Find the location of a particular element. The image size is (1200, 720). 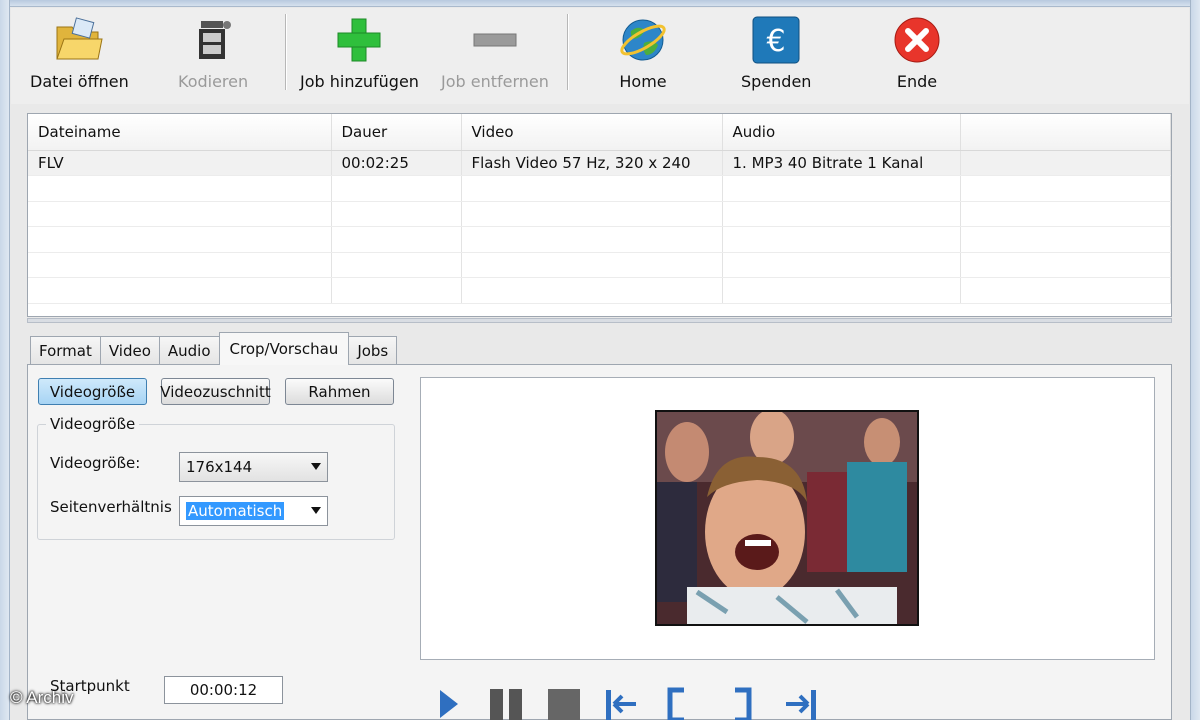

mark-out-bracket-icon is located at coordinates (743, 703).